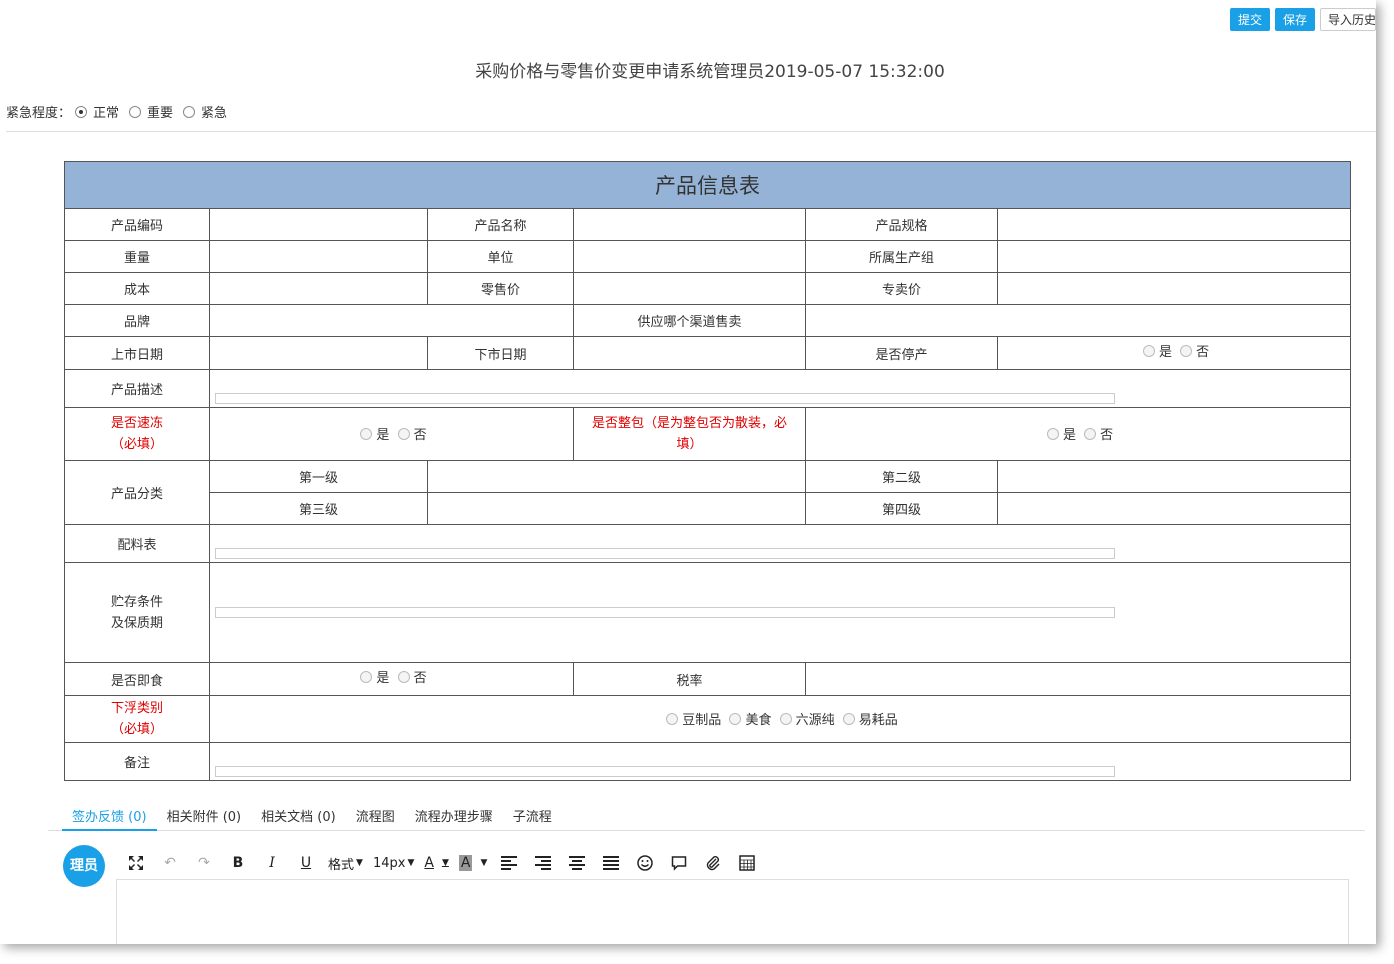 Image resolution: width=1394 pixels, height=964 pixels. What do you see at coordinates (318, 353) in the screenshot?
I see `launch-date-input` at bounding box center [318, 353].